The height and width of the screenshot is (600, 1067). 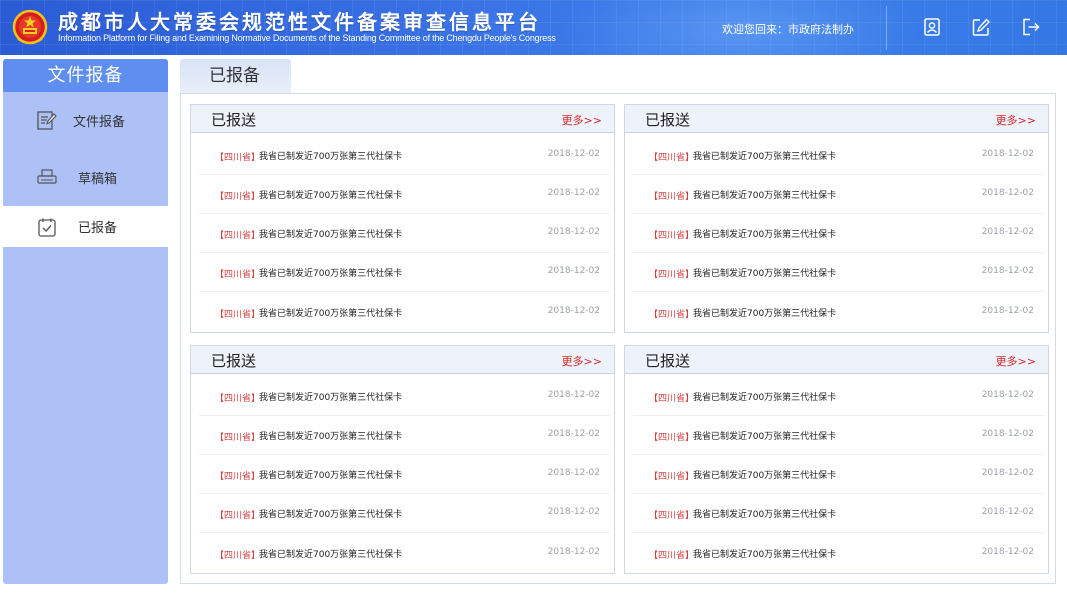 What do you see at coordinates (235, 76) in the screenshot?
I see `tab-filed: 已报备` at bounding box center [235, 76].